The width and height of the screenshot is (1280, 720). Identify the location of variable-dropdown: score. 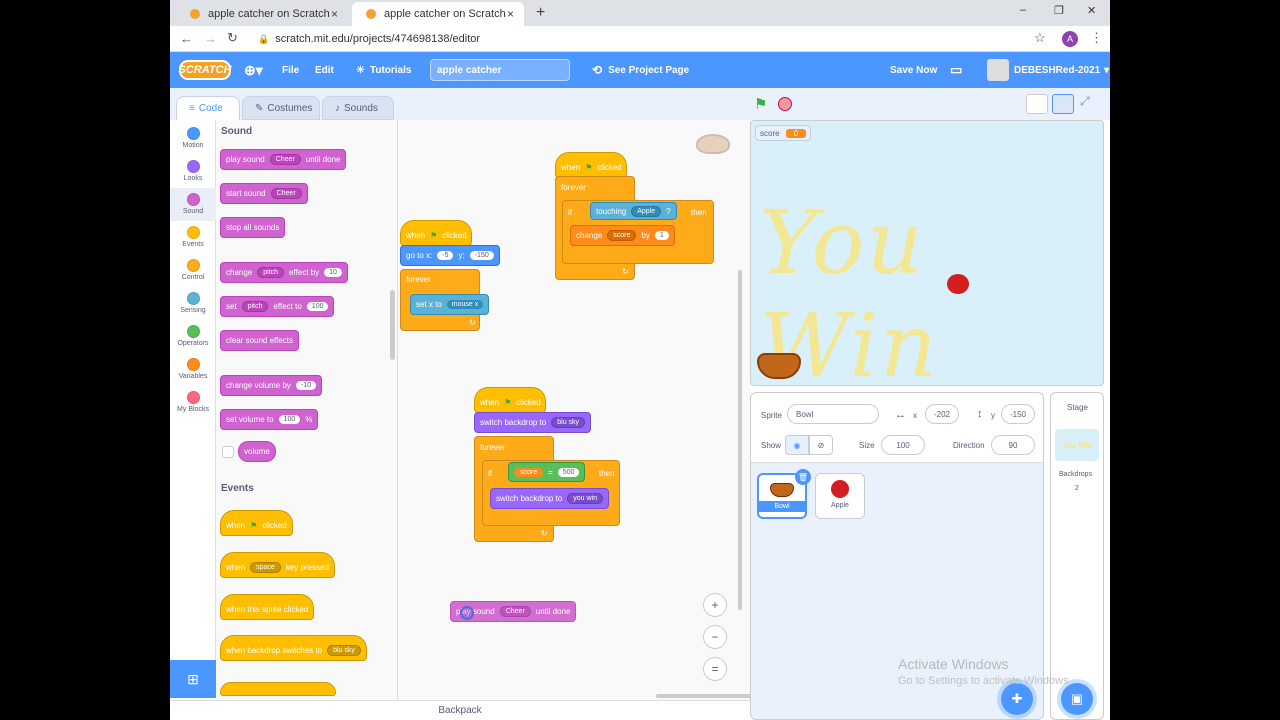
(622, 235).